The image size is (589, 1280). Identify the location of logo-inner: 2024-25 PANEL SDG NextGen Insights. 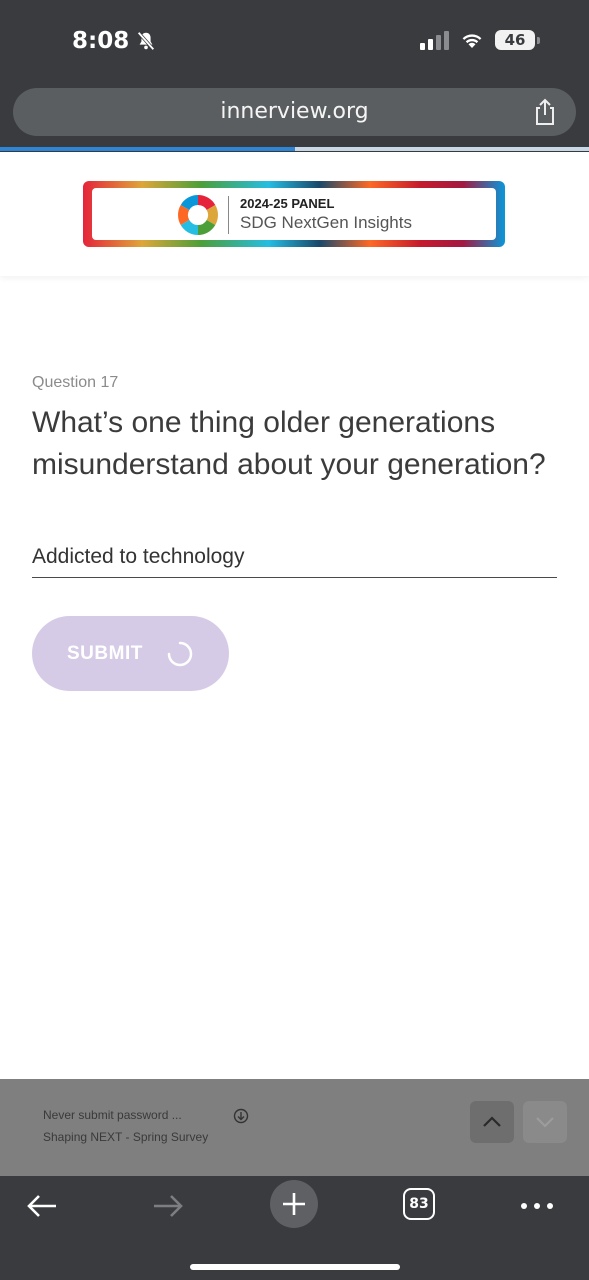
(294, 214).